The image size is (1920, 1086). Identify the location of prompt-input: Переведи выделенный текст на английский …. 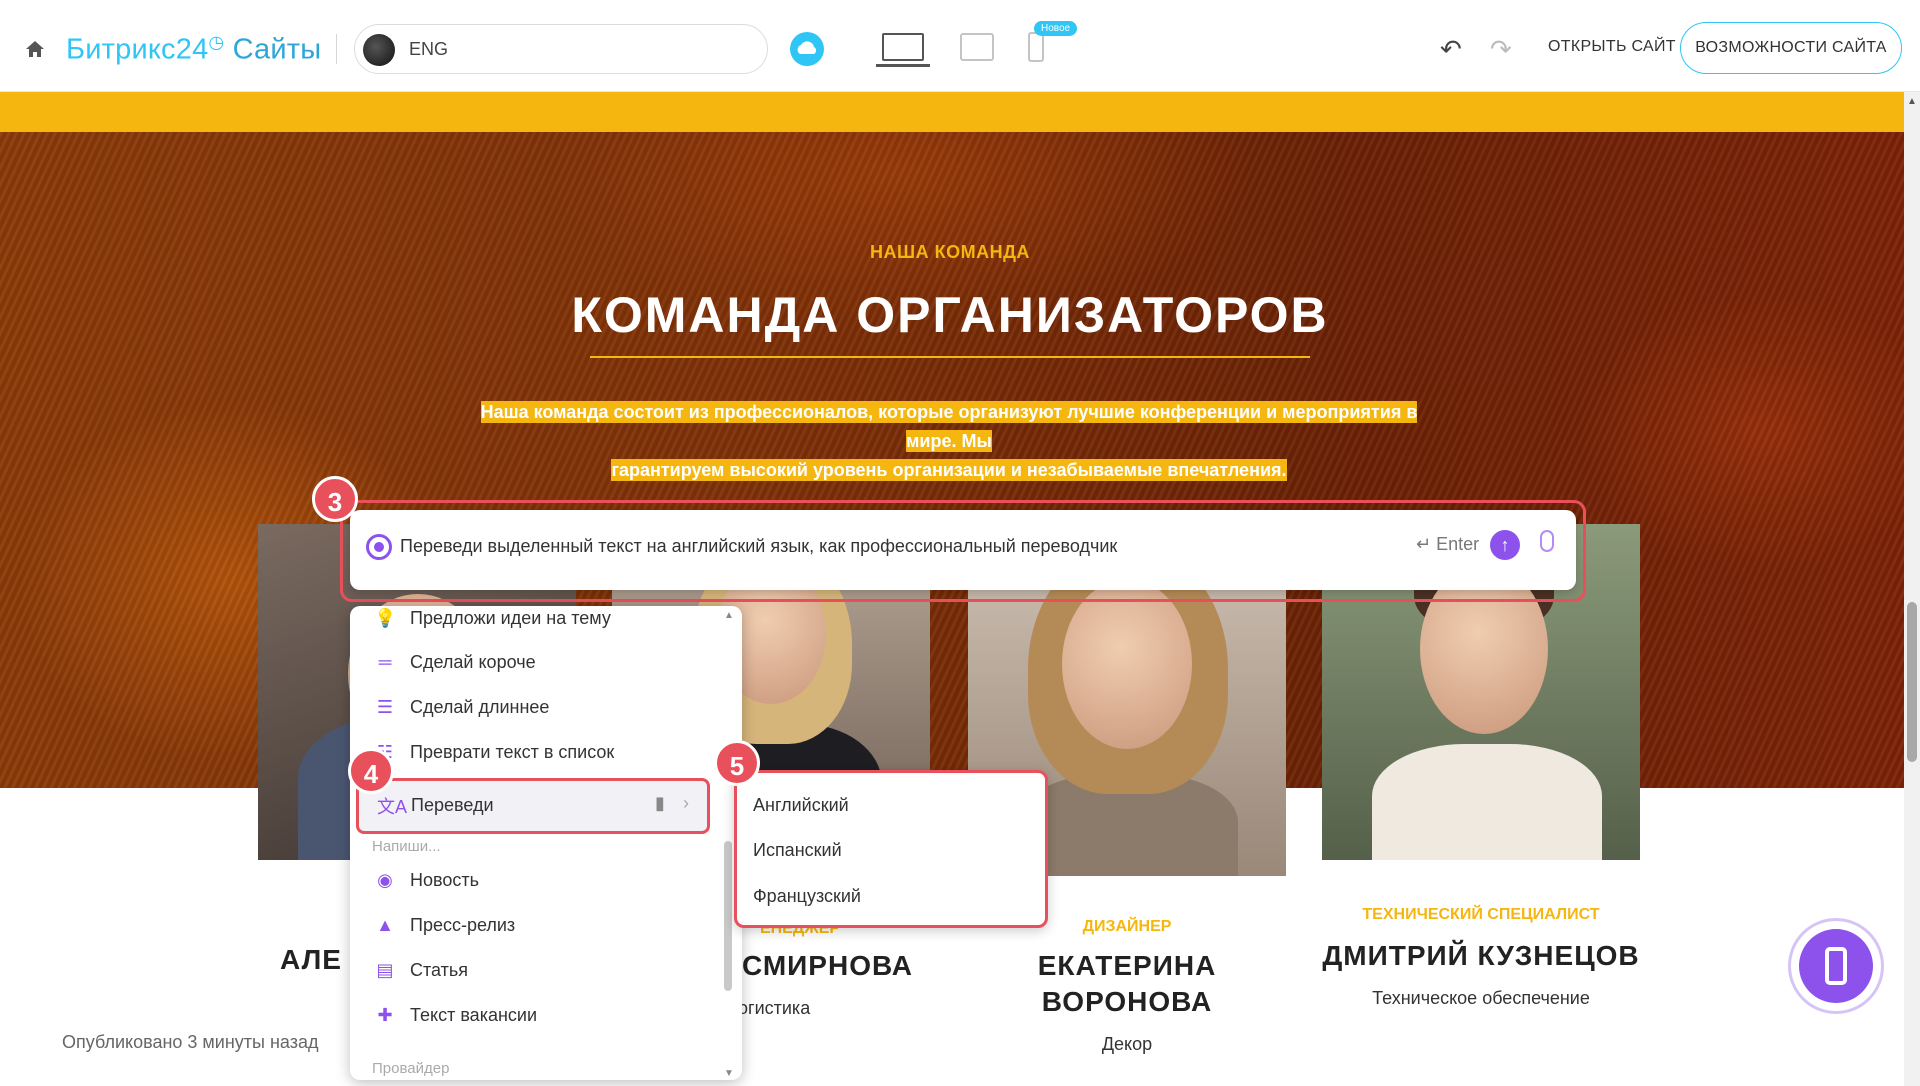
(758, 546).